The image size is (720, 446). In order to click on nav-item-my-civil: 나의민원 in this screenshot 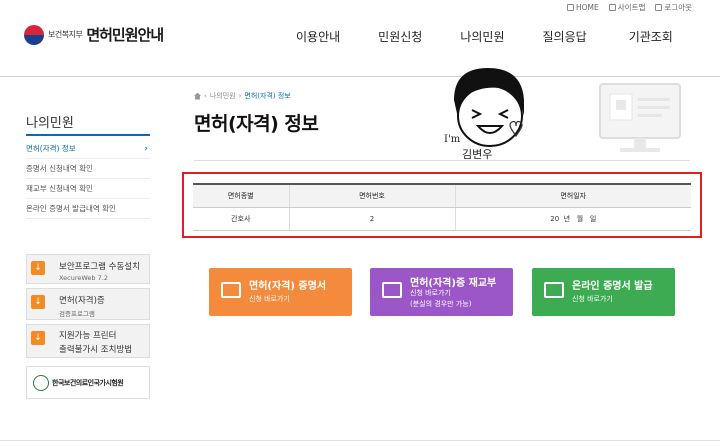, I will do `click(482, 36)`.